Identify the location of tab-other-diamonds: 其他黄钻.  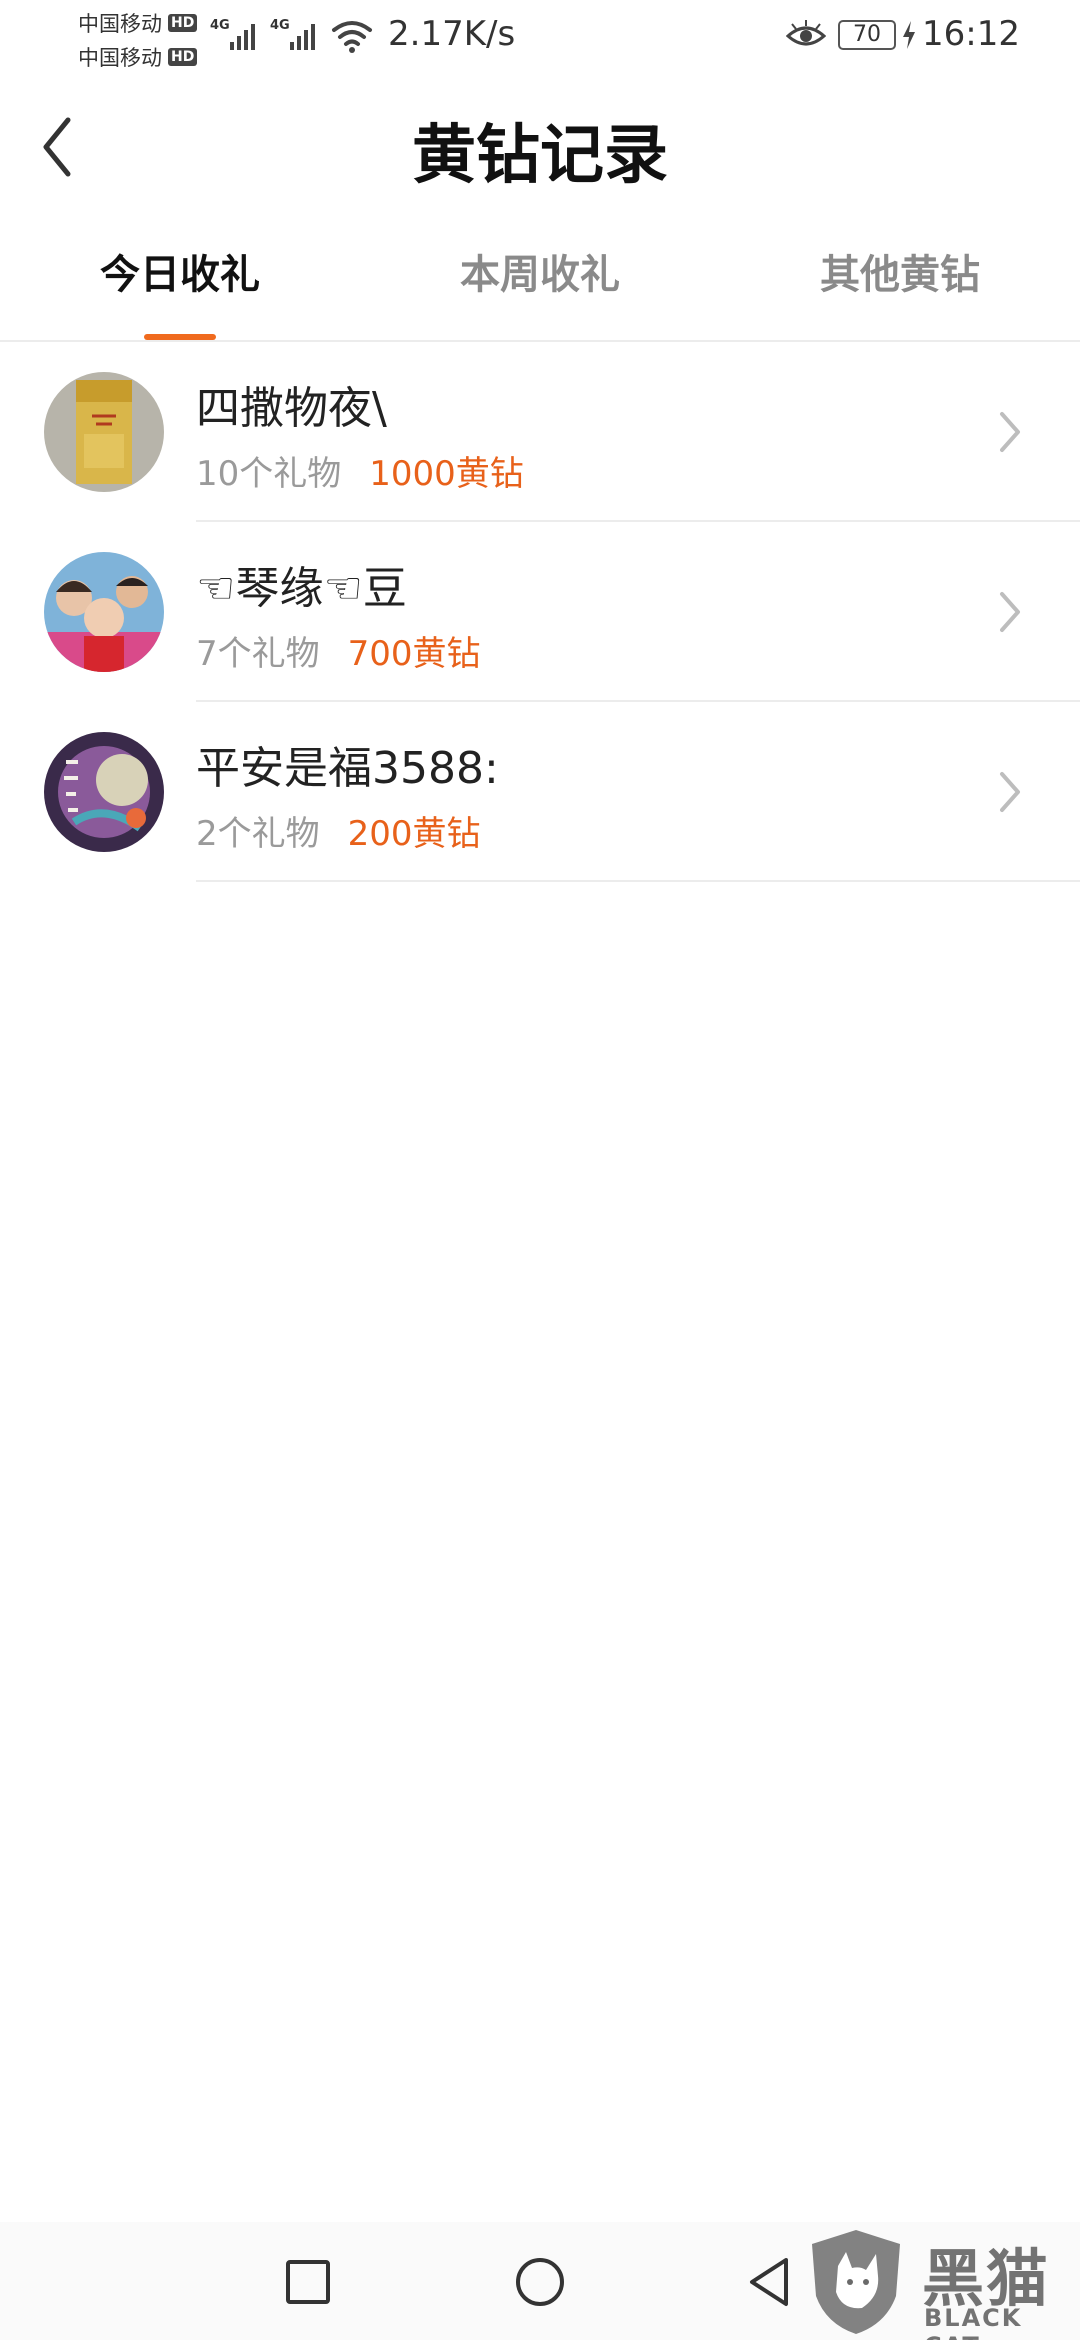
(900, 290).